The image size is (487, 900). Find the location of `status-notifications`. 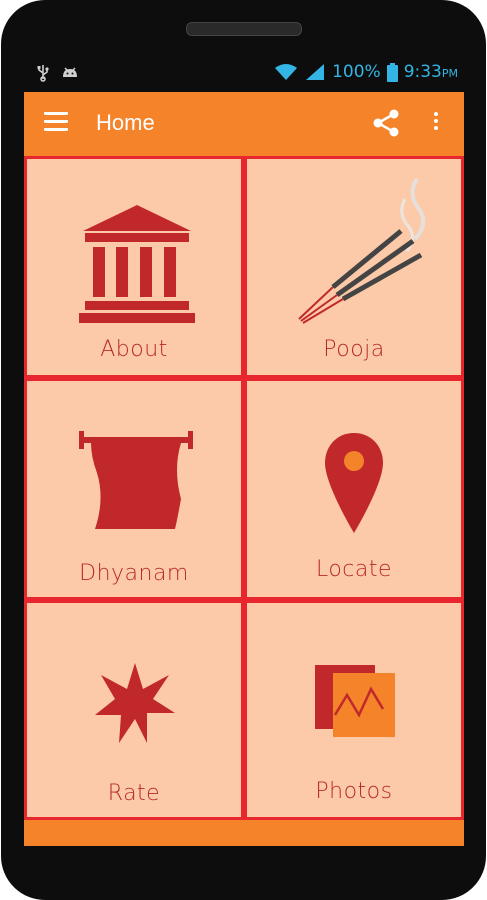

status-notifications is located at coordinates (58, 73).